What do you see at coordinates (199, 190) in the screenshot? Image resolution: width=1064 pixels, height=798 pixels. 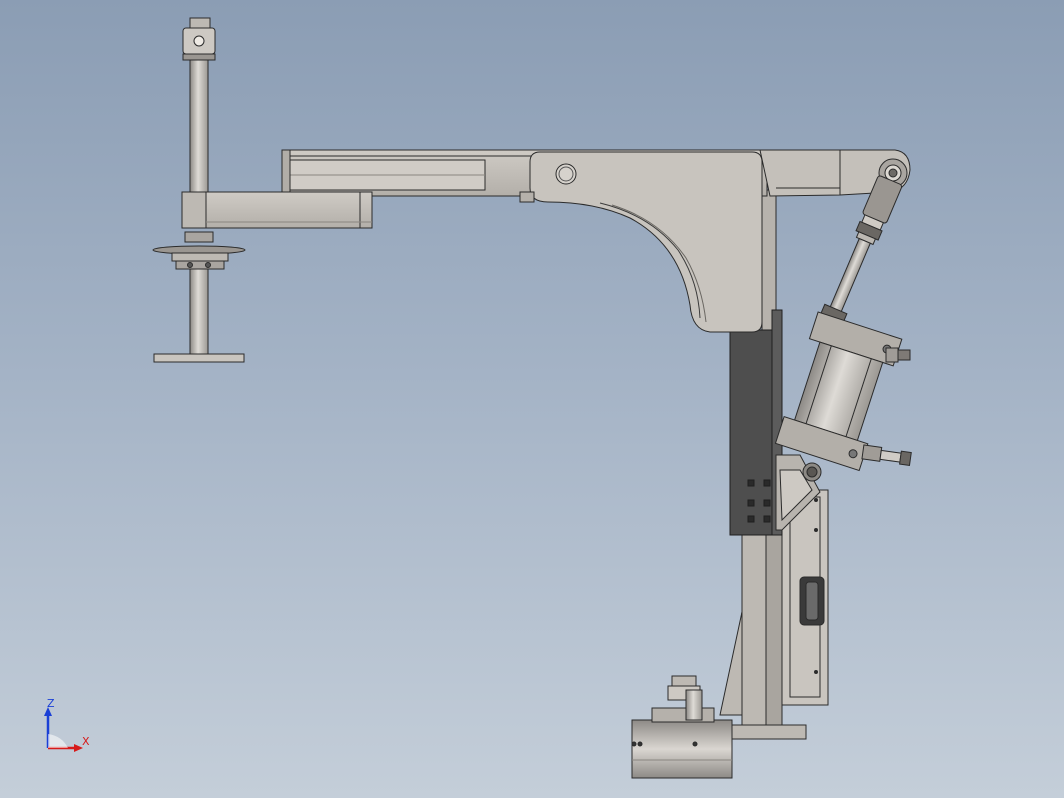 I see `left-vertical-shaft` at bounding box center [199, 190].